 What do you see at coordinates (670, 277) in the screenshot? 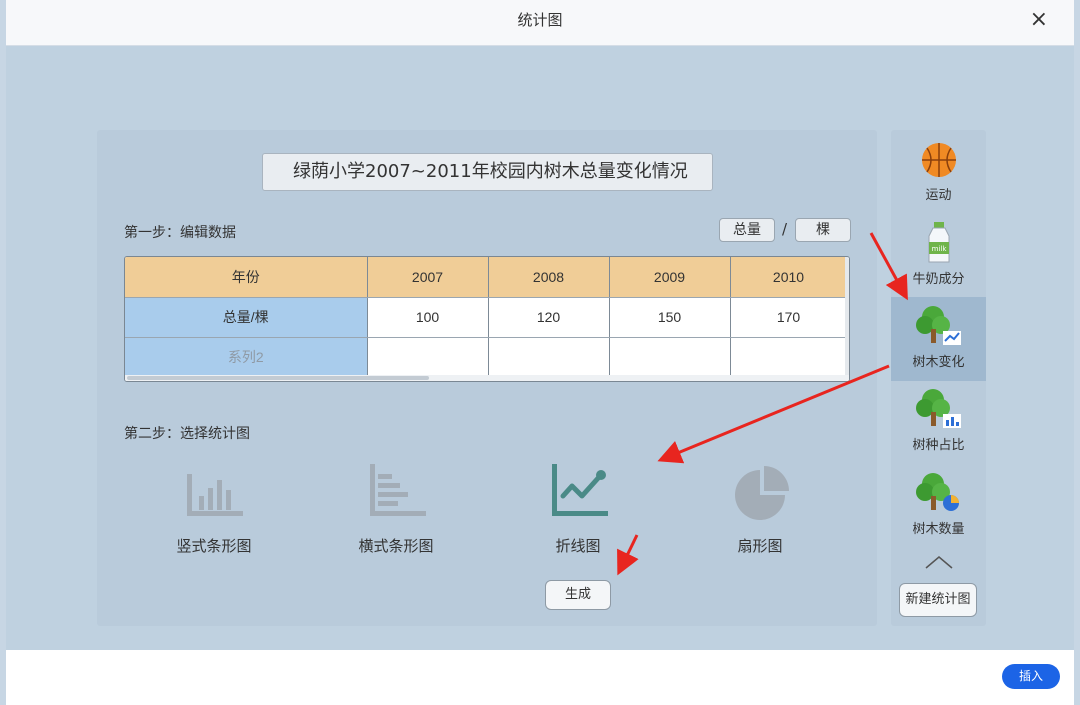
I see `table-header-cell: 2009` at bounding box center [670, 277].